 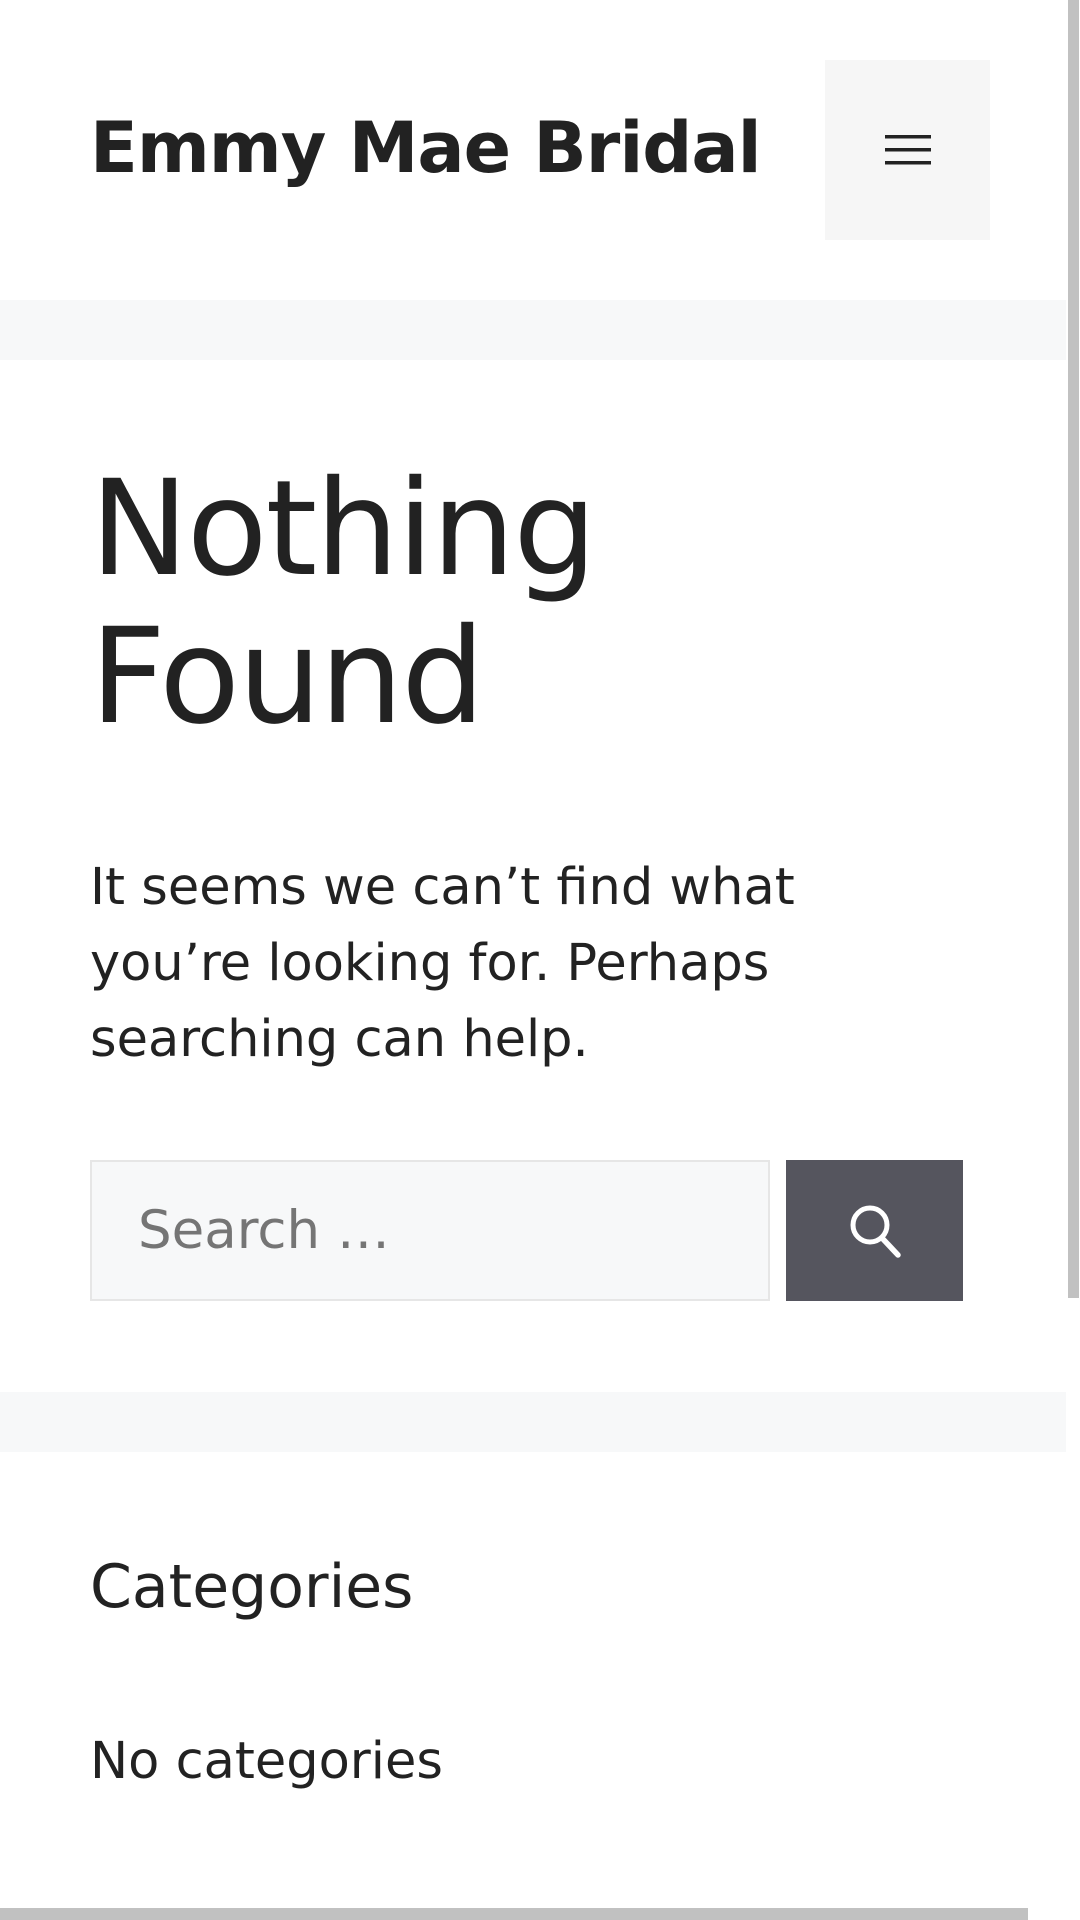 I want to click on search-icon, so click(x=875, y=1231).